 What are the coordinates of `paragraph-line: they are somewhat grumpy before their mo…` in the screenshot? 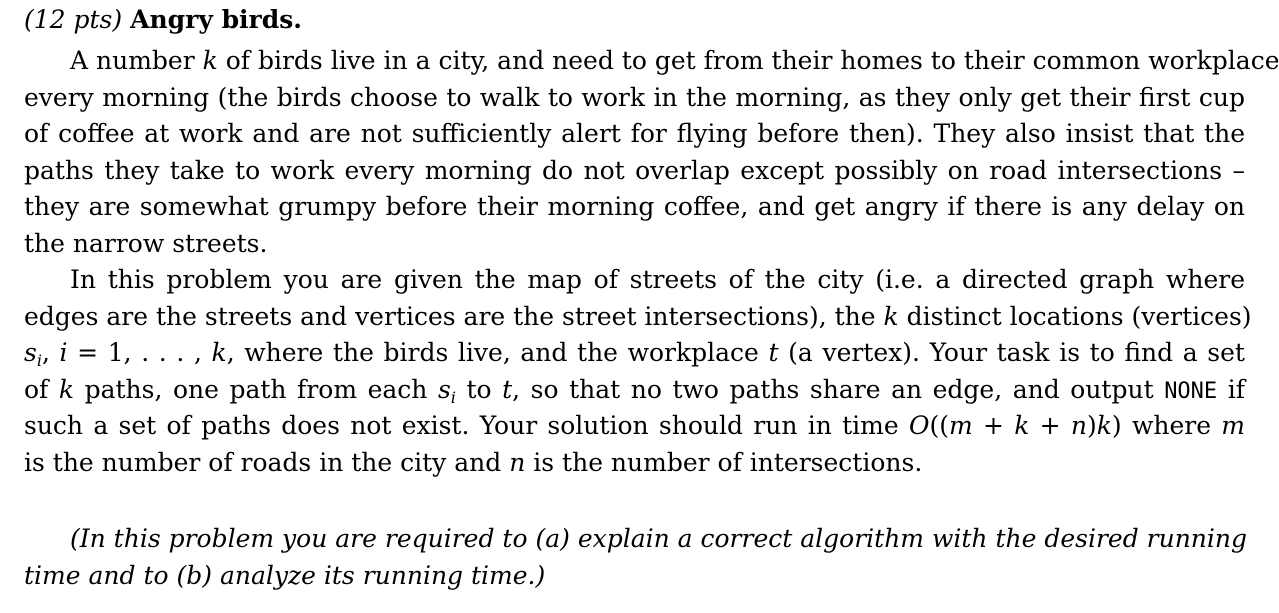 It's located at (634, 206).